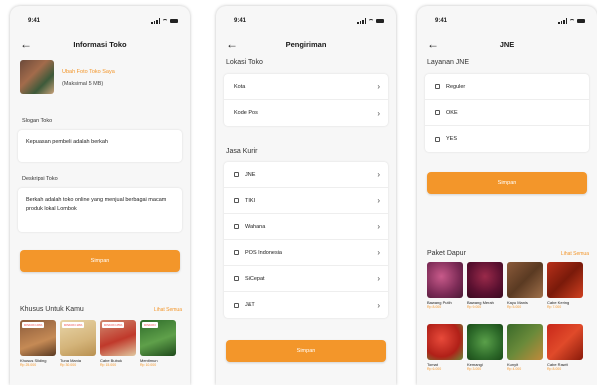 The width and height of the screenshot is (597, 385). What do you see at coordinates (445, 347) in the screenshot?
I see `product-card: Tomat Rp 6.000` at bounding box center [445, 347].